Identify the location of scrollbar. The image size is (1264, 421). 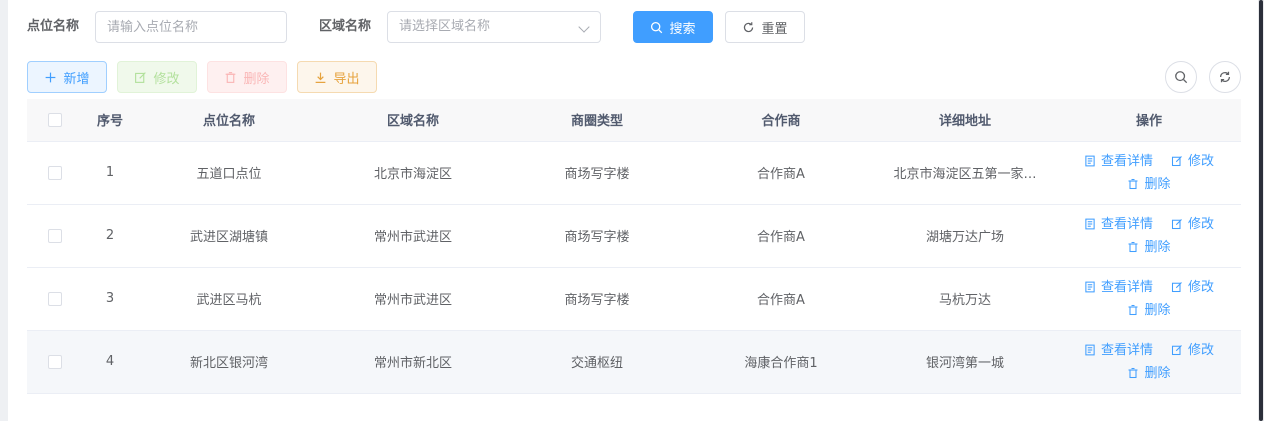
(1261, 210).